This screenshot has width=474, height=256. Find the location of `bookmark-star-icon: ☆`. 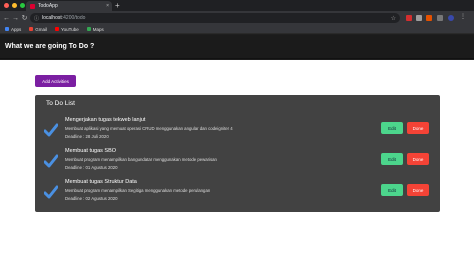

bookmark-star-icon: ☆ is located at coordinates (393, 18).